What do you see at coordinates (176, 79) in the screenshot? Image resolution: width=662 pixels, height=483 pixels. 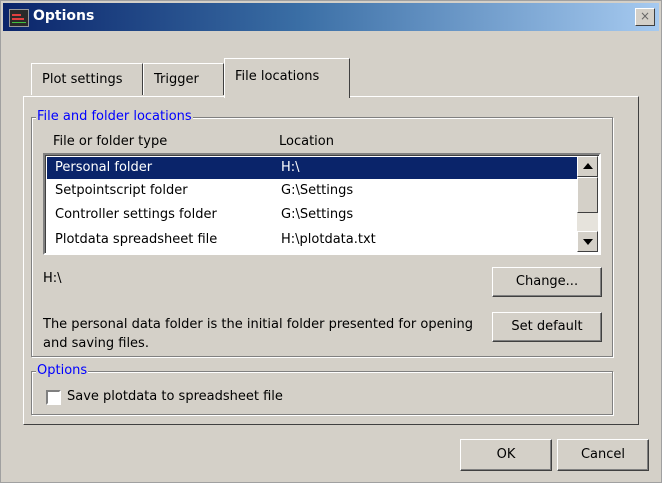 I see `tab-label: Trigger` at bounding box center [176, 79].